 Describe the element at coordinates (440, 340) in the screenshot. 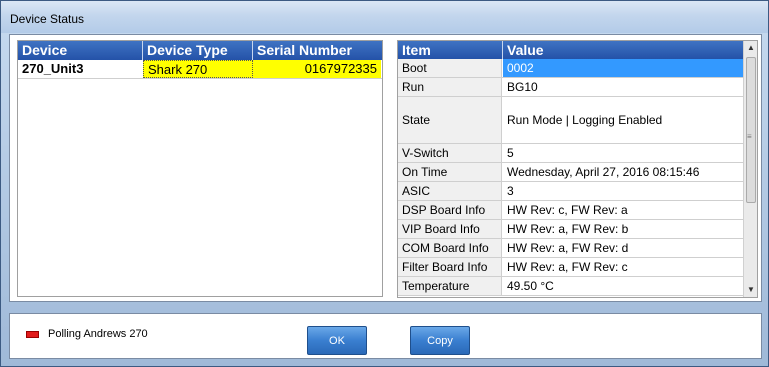

I see `copy-button: Copy` at that location.